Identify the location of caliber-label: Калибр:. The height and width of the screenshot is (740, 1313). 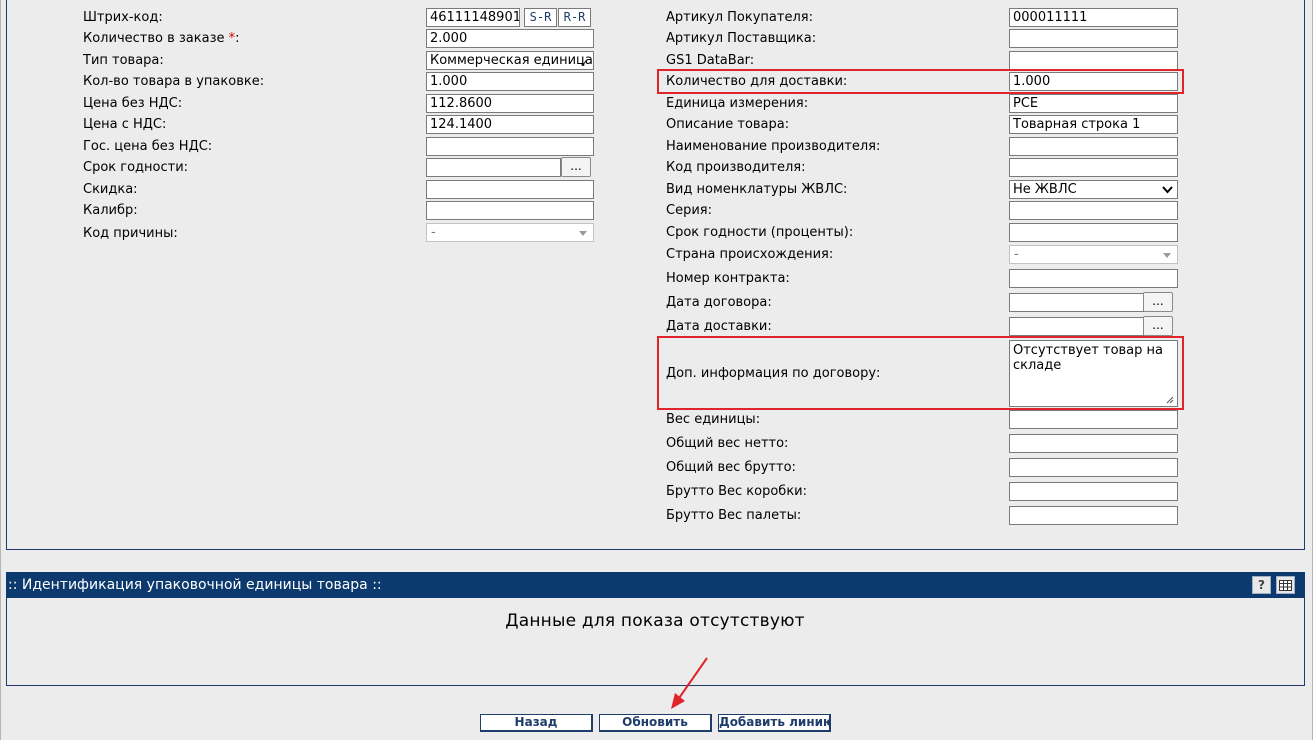
(110, 210).